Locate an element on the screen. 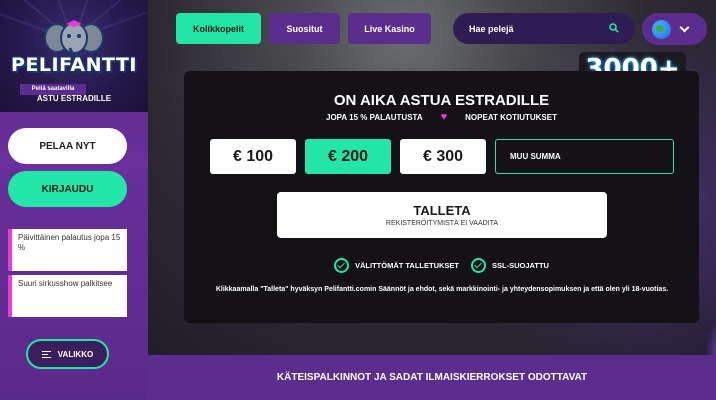 The width and height of the screenshot is (716, 400). perk-withdrawals: NOPEAT KOTIUTUKSET is located at coordinates (511, 117).